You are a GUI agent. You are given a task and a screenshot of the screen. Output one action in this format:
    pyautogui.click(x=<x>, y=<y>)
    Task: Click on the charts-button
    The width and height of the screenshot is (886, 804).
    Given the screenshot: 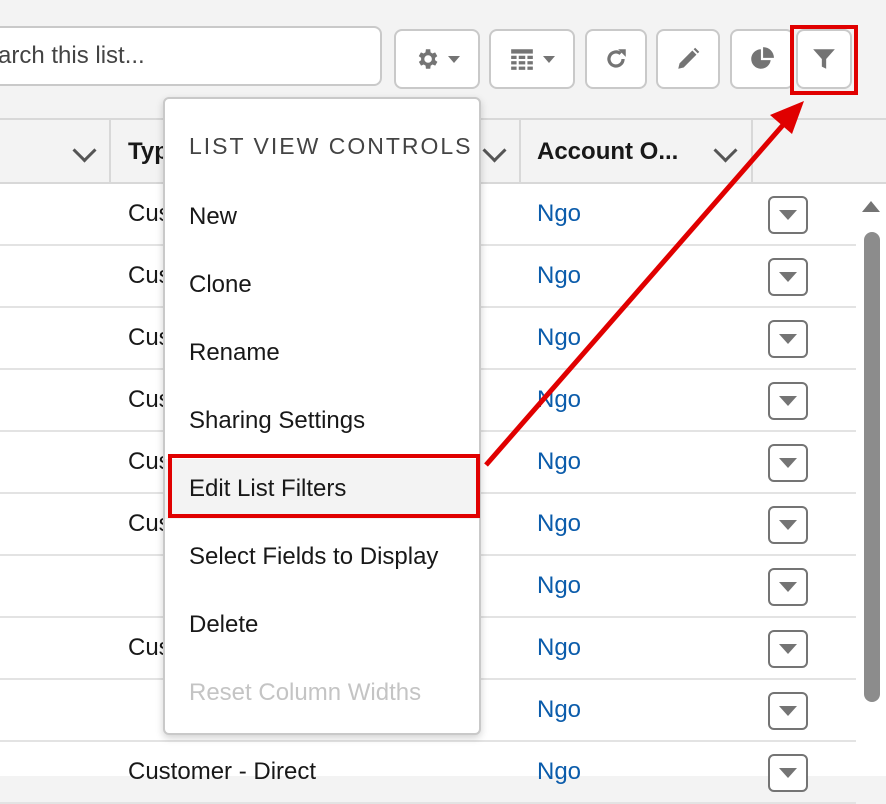 What is the action you would take?
    pyautogui.click(x=762, y=59)
    